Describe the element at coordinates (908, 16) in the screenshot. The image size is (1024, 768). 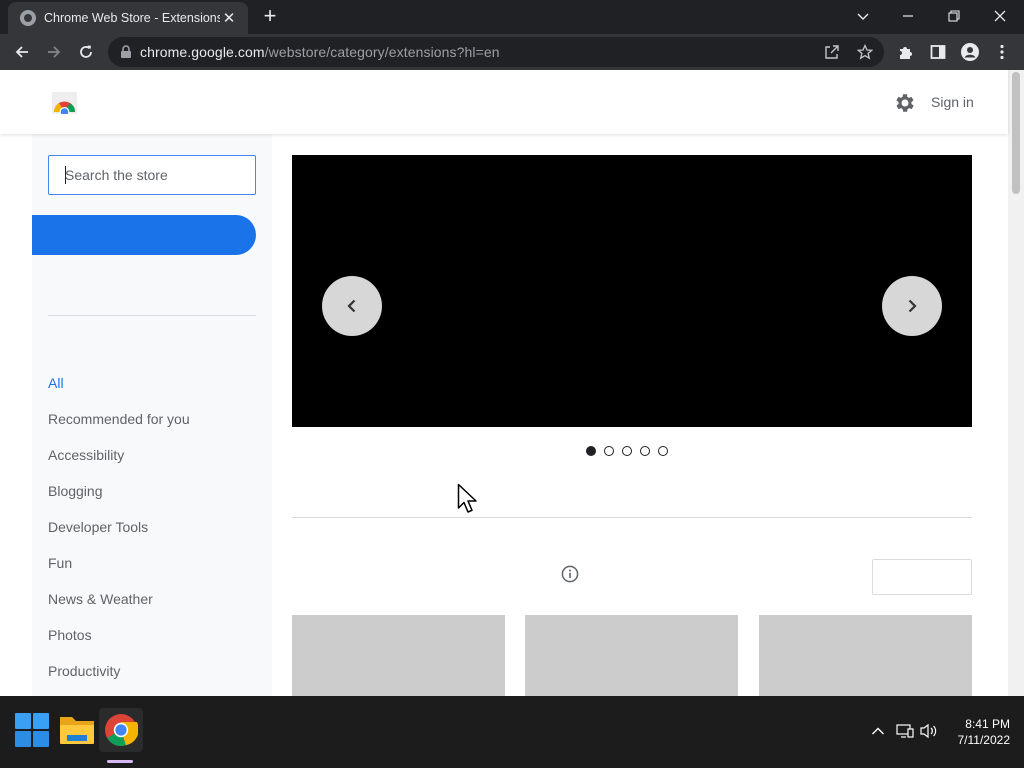
I see `minimize-icon` at that location.